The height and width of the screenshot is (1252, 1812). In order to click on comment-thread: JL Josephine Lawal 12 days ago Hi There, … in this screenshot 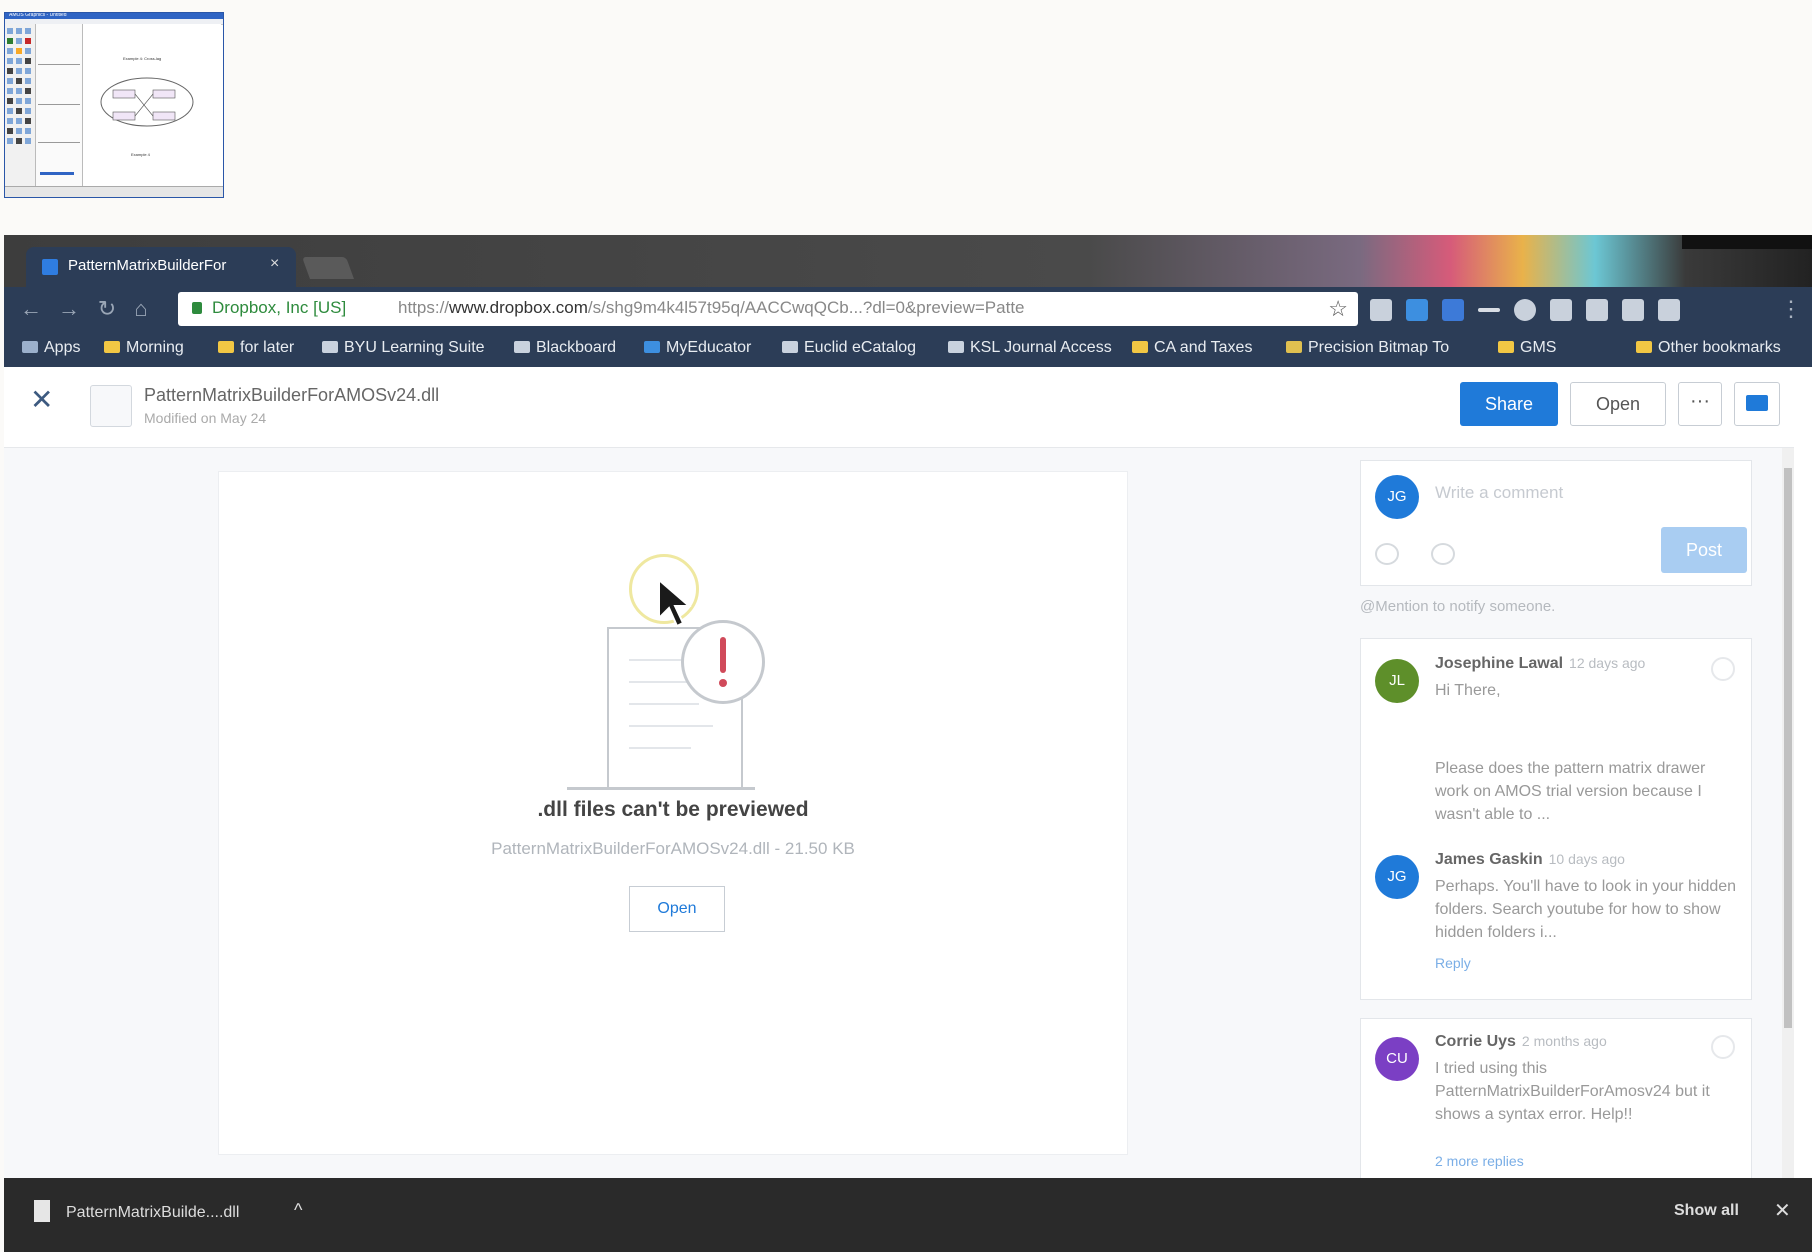, I will do `click(1556, 819)`.